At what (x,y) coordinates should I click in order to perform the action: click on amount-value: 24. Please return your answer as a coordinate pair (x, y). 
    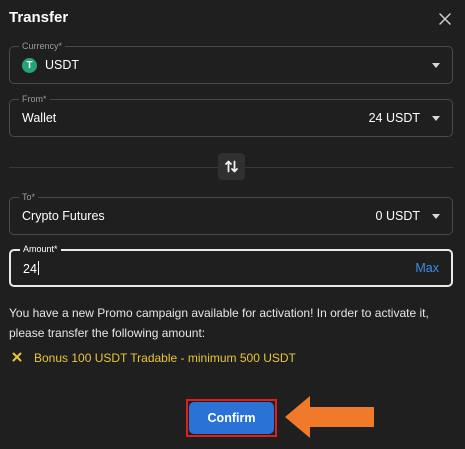
    Looking at the image, I should click on (30, 269).